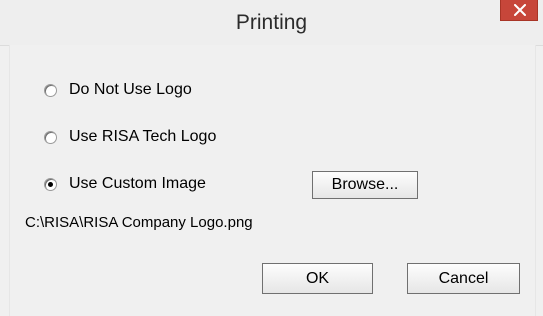 The image size is (543, 316). I want to click on close-icon, so click(520, 10).